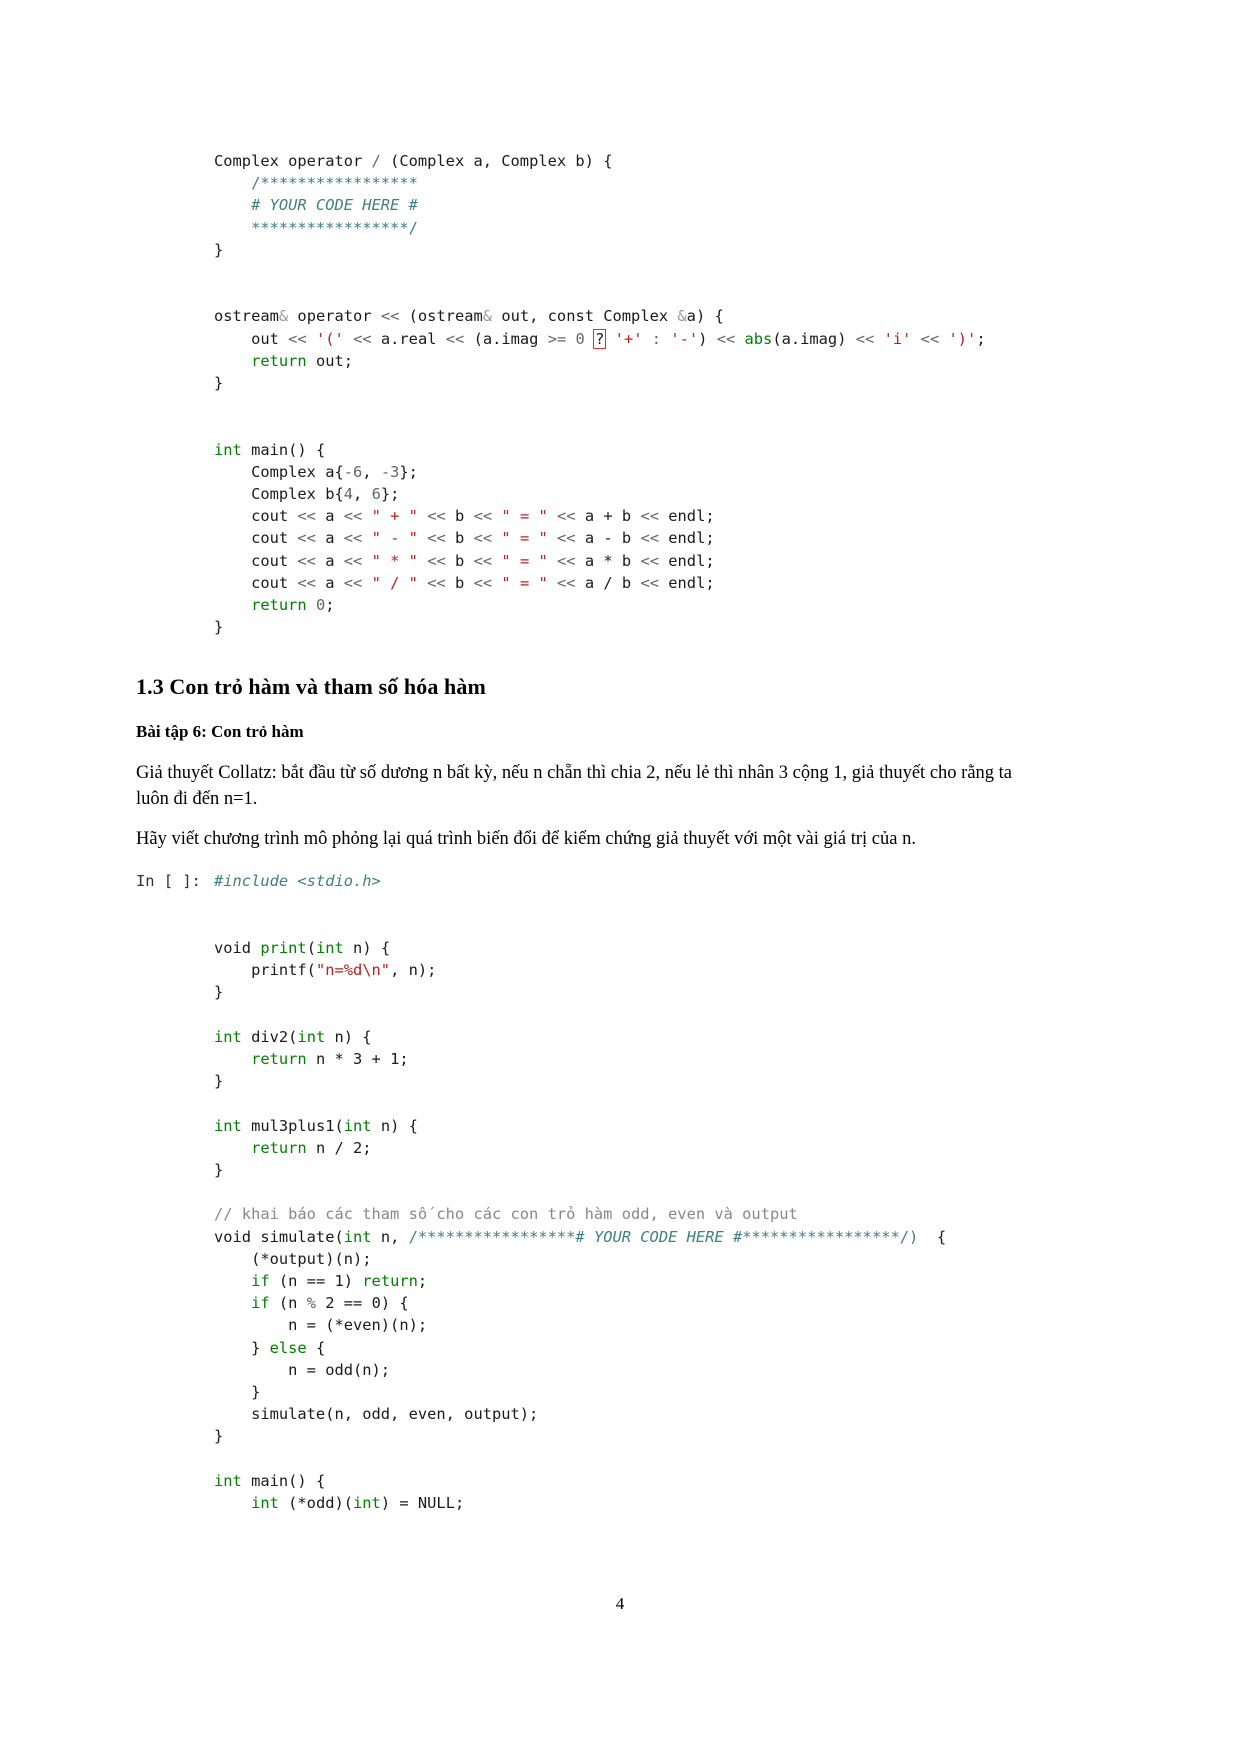 The height and width of the screenshot is (1753, 1240). What do you see at coordinates (320, 1281) in the screenshot?
I see `code-line-if-1: if (n == 1) return;` at bounding box center [320, 1281].